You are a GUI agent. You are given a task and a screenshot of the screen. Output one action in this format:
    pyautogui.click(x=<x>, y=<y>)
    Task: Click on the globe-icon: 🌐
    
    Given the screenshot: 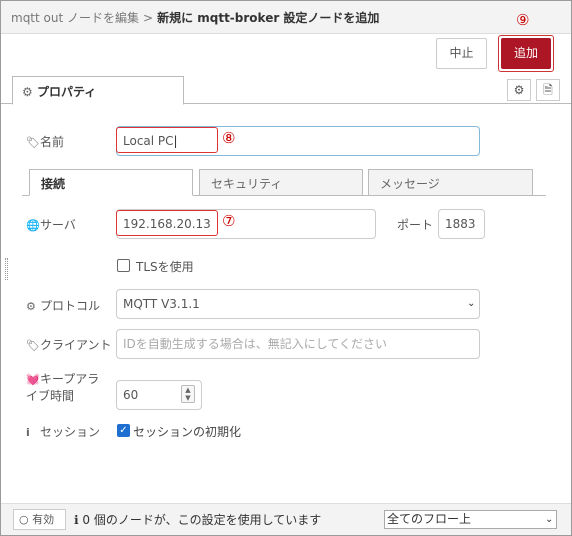 What is the action you would take?
    pyautogui.click(x=33, y=225)
    